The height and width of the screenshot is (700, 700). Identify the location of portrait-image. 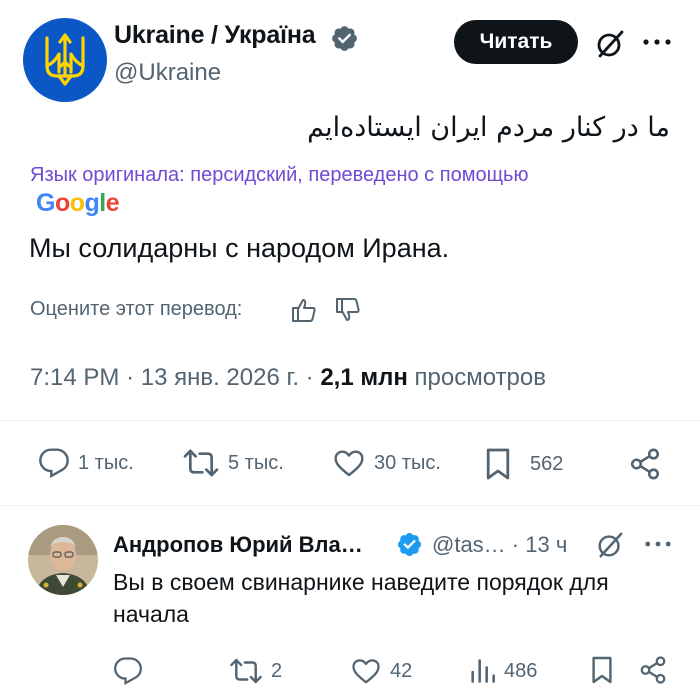
(63, 560).